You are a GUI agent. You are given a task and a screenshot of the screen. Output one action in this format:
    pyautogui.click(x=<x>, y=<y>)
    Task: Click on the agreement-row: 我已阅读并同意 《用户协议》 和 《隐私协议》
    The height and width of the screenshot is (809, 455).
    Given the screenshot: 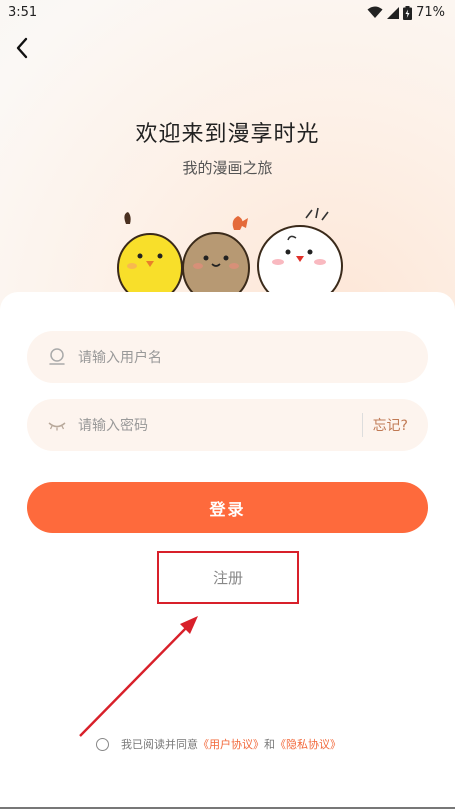 What is the action you would take?
    pyautogui.click(x=218, y=744)
    